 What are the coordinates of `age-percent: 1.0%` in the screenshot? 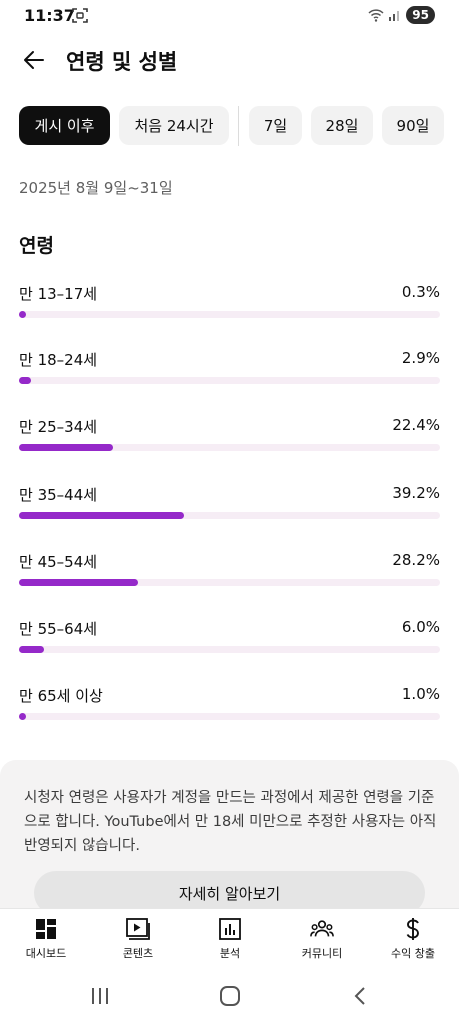 It's located at (420, 694).